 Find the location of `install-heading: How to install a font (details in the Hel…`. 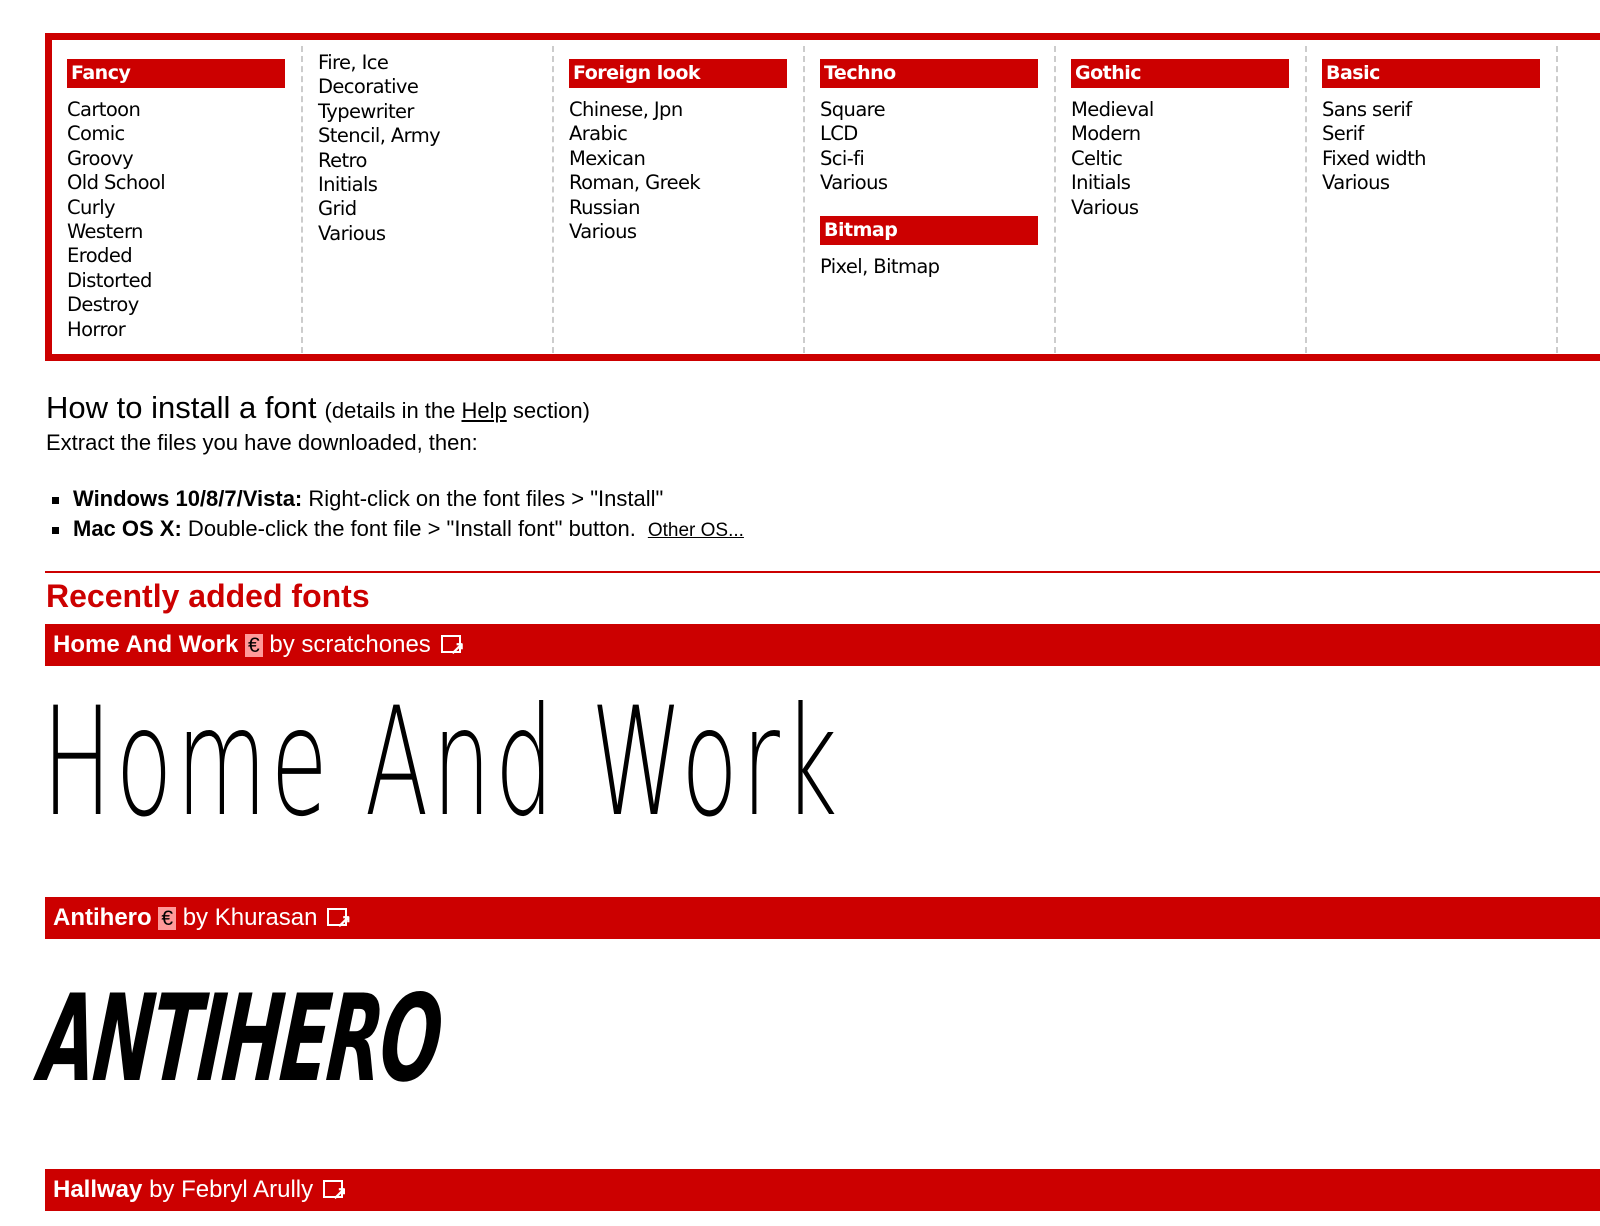

install-heading: How to install a font (details in the Hel… is located at coordinates (318, 407).